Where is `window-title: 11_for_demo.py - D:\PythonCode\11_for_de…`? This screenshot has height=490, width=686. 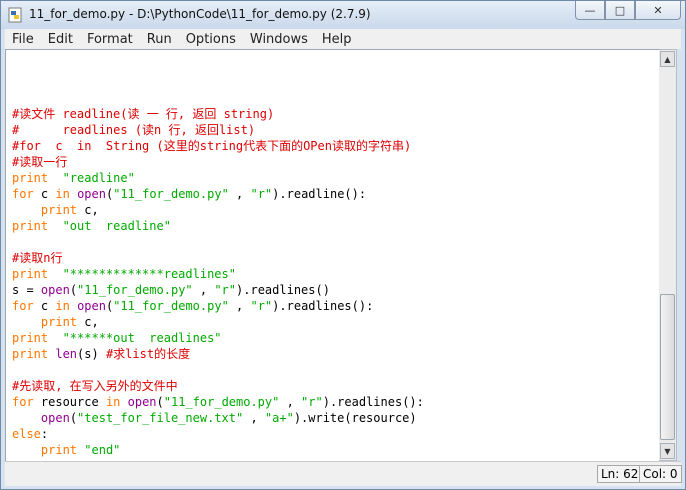 window-title: 11_for_demo.py - D:\PythonCode\11_for_de… is located at coordinates (200, 14).